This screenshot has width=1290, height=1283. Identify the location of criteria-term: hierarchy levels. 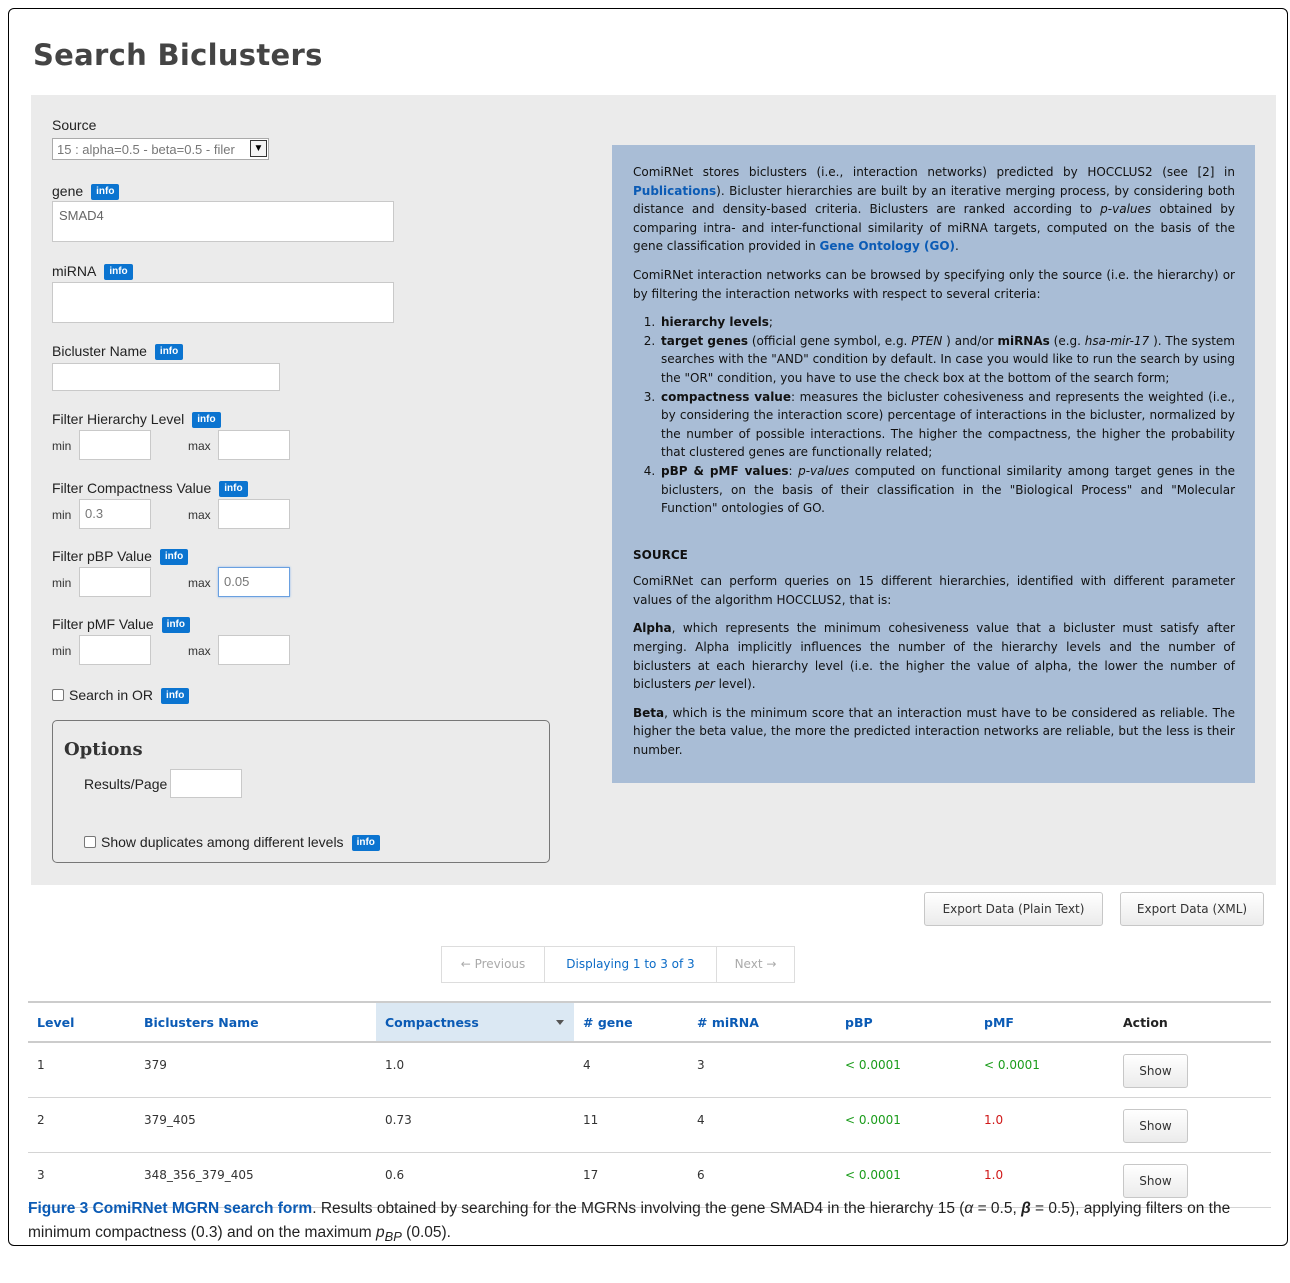
(715, 322).